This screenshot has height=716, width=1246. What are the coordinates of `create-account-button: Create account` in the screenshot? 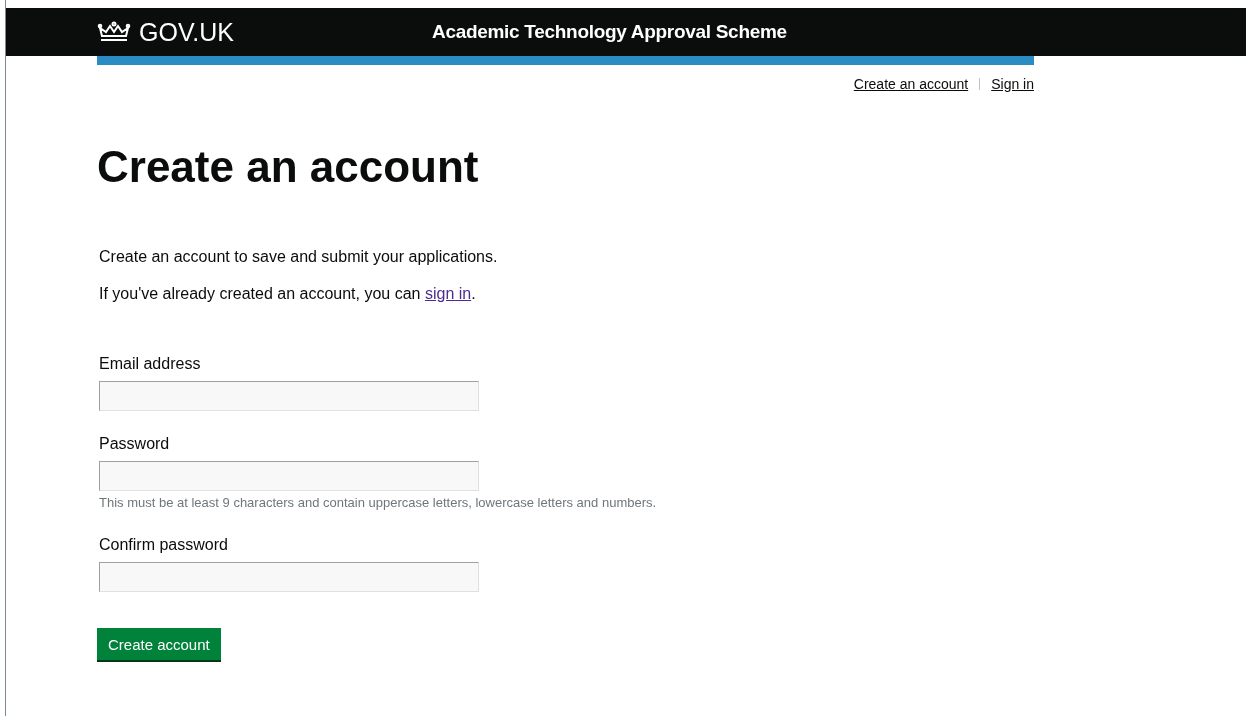 It's located at (159, 644).